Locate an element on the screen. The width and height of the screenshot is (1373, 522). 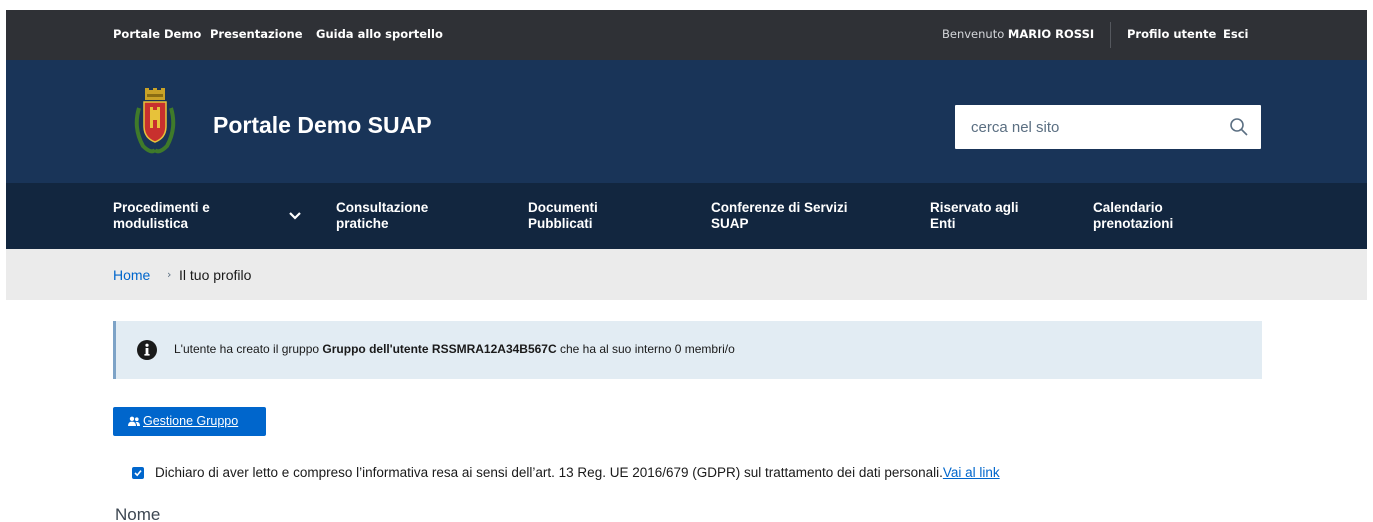
slim-link-guida: Guida allo sportello is located at coordinates (379, 34).